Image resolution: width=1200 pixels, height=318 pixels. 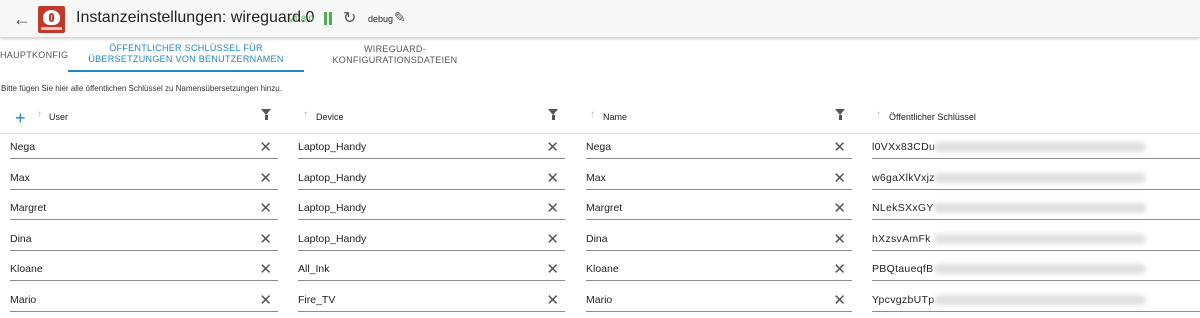 What do you see at coordinates (51, 19) in the screenshot?
I see `wireguard-logo` at bounding box center [51, 19].